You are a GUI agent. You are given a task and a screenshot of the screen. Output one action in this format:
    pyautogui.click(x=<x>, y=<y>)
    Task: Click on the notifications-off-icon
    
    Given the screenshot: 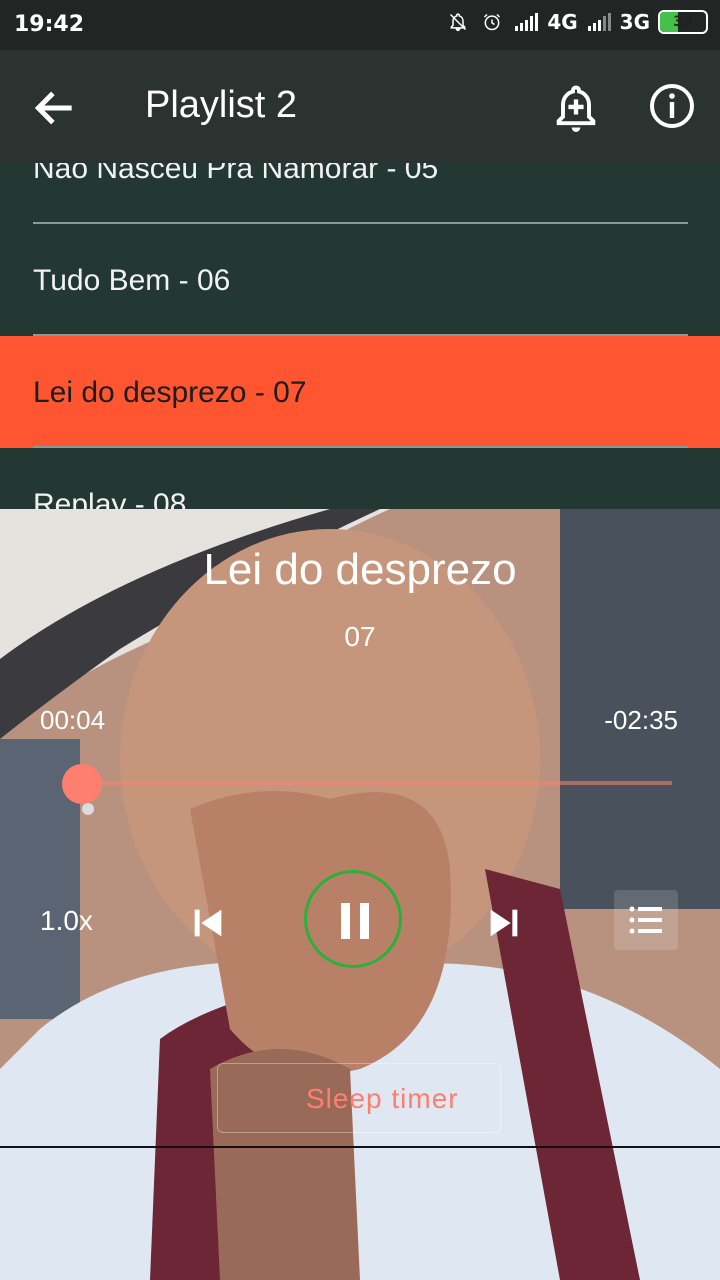 What is the action you would take?
    pyautogui.click(x=458, y=22)
    